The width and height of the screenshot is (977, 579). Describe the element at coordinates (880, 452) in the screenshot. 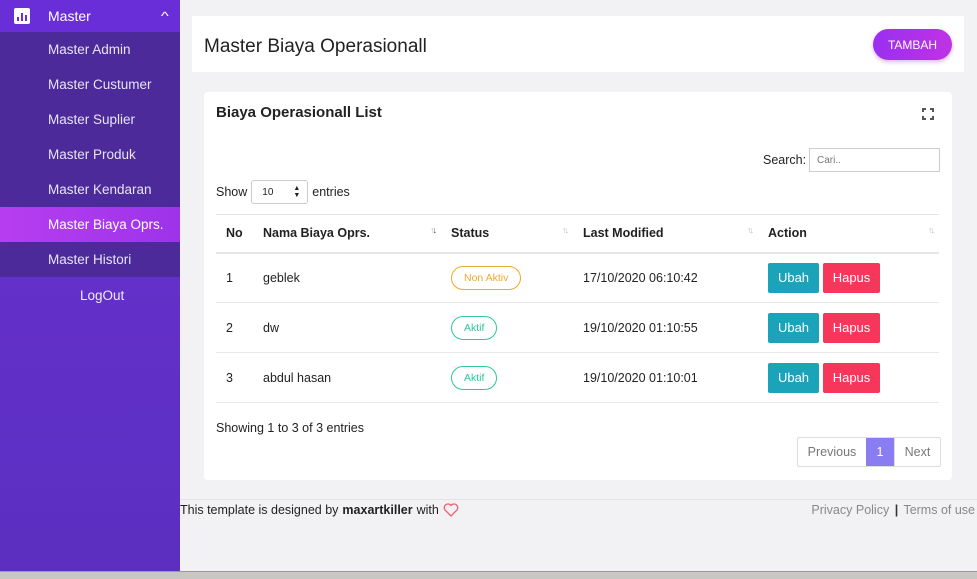

I see `page-1-button: 1` at that location.